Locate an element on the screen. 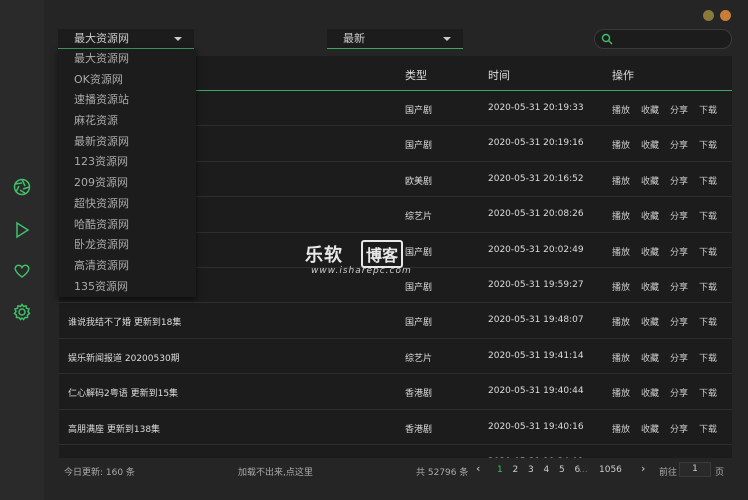 This screenshot has height=500, width=748. row-time: 2020-05-31 20:08:26 is located at coordinates (536, 214).